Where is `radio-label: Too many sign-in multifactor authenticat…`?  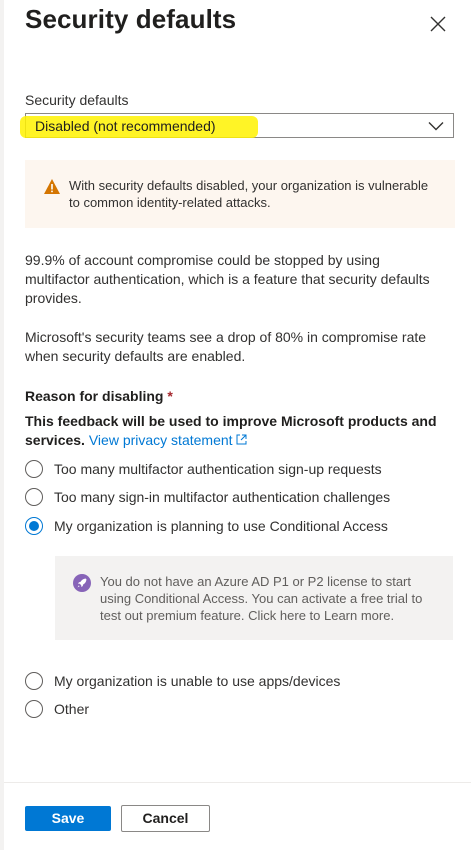 radio-label: Too many sign-in multifactor authenticat… is located at coordinates (222, 497).